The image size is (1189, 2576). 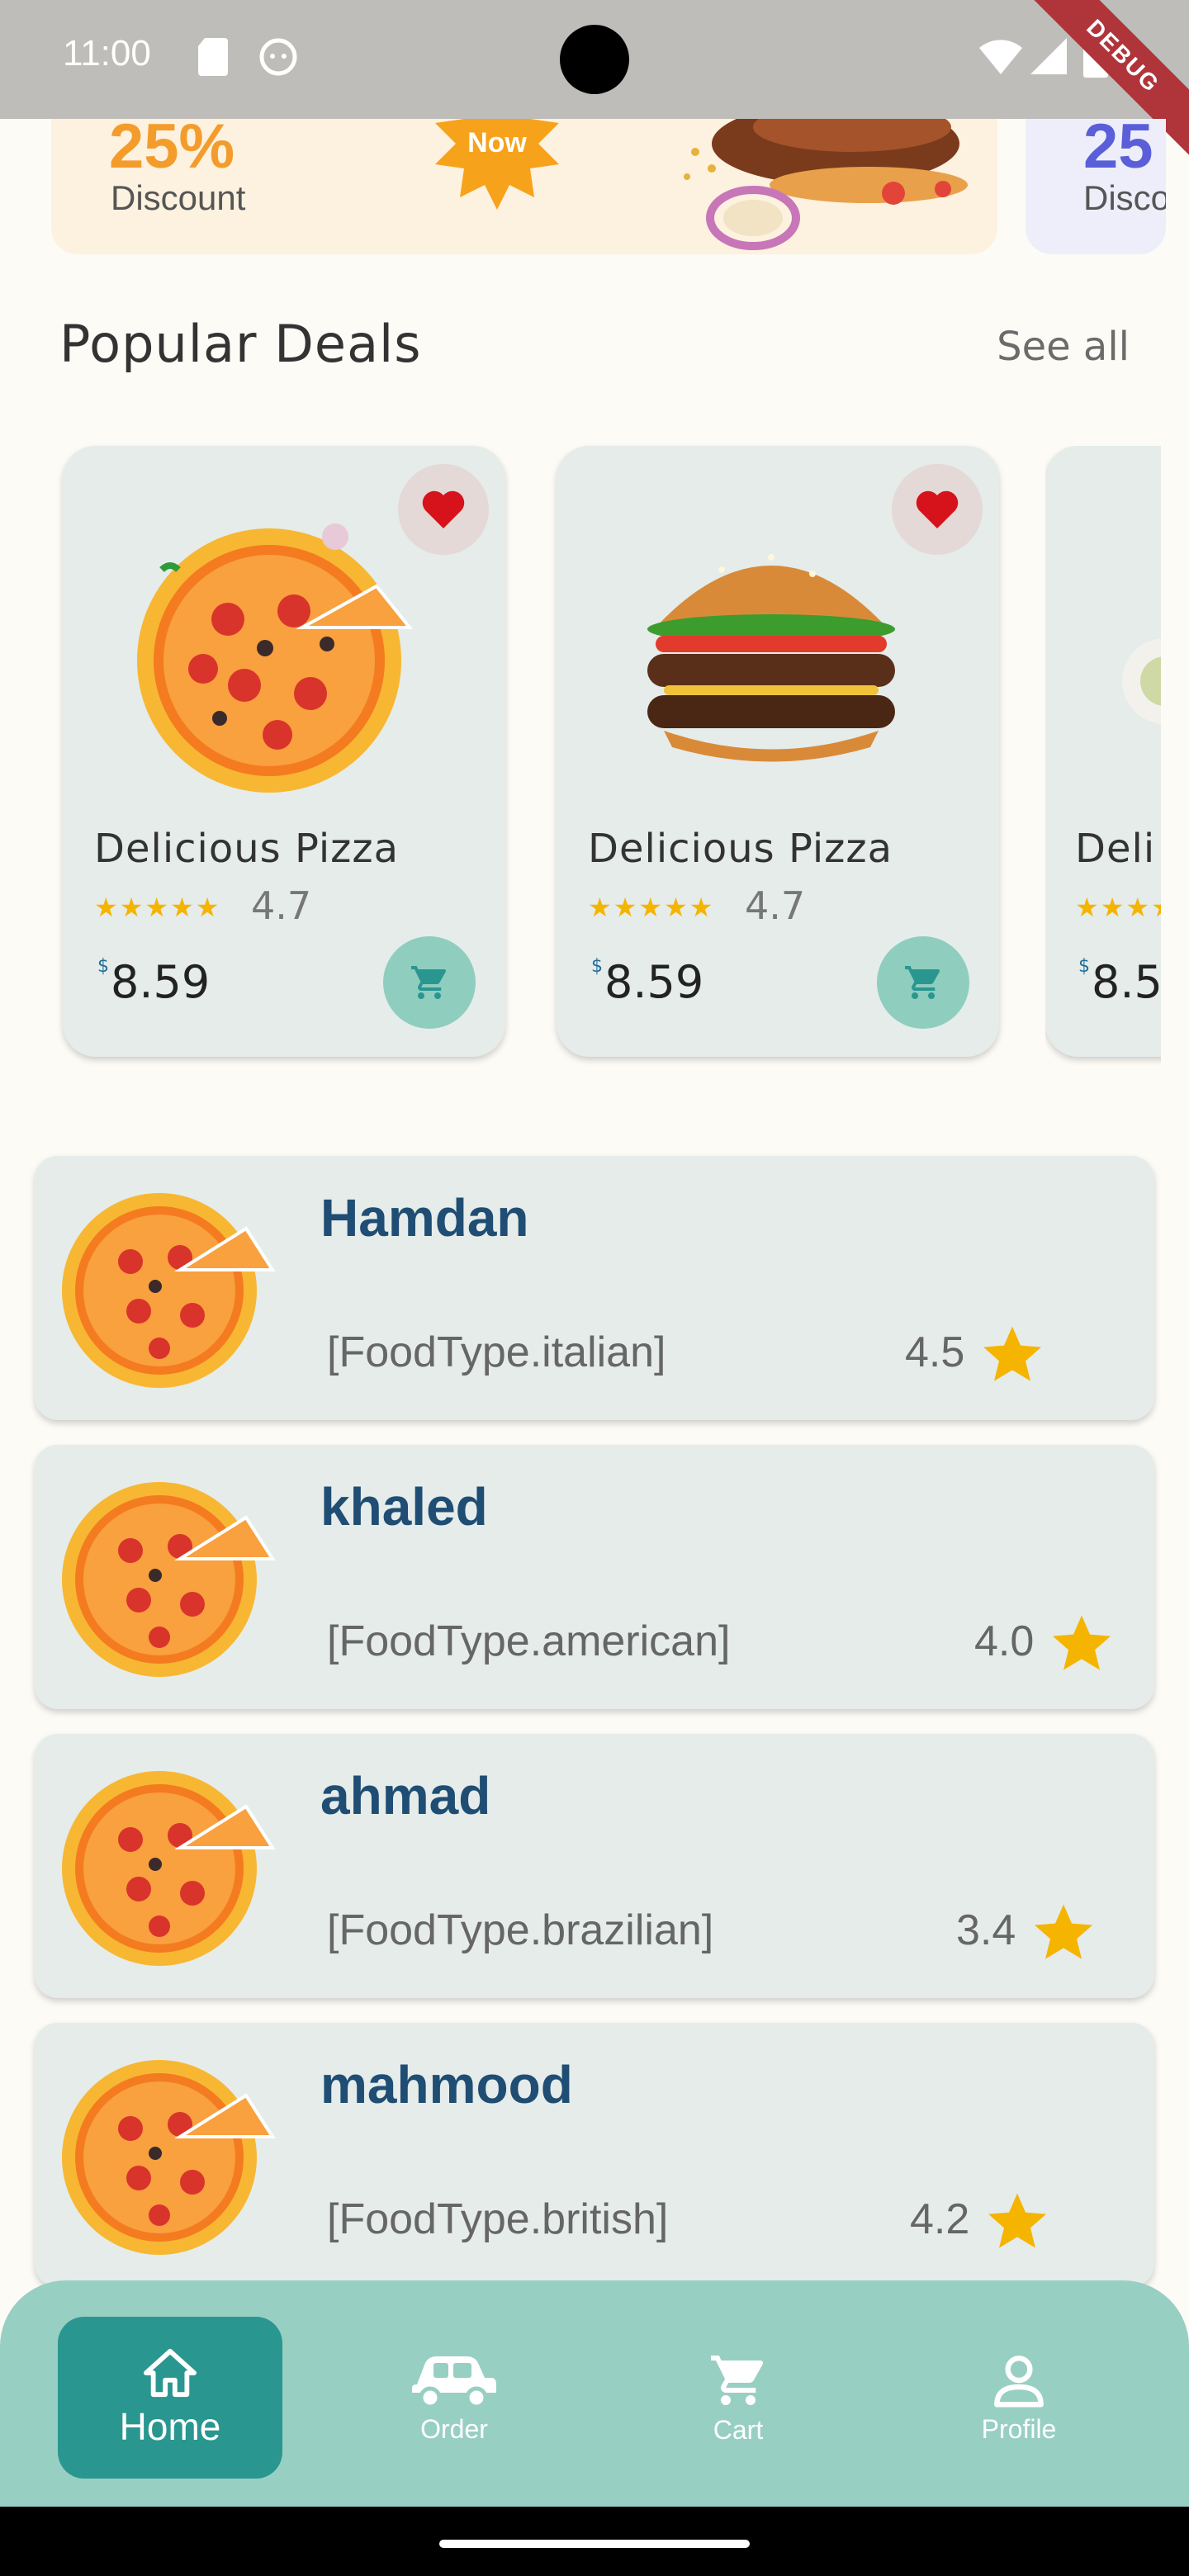 I want to click on nav-item-profile: Profile, so click(x=1019, y=2398).